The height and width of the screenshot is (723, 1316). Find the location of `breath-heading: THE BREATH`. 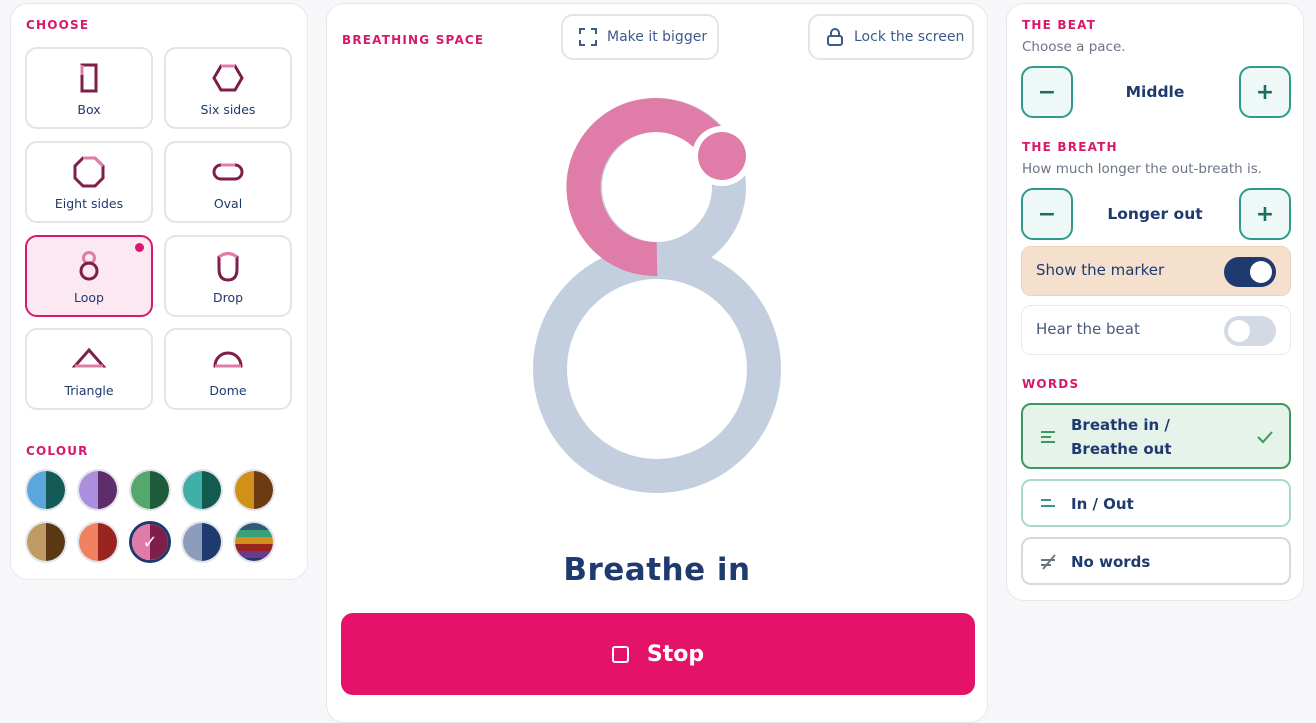

breath-heading: THE BREATH is located at coordinates (1070, 147).